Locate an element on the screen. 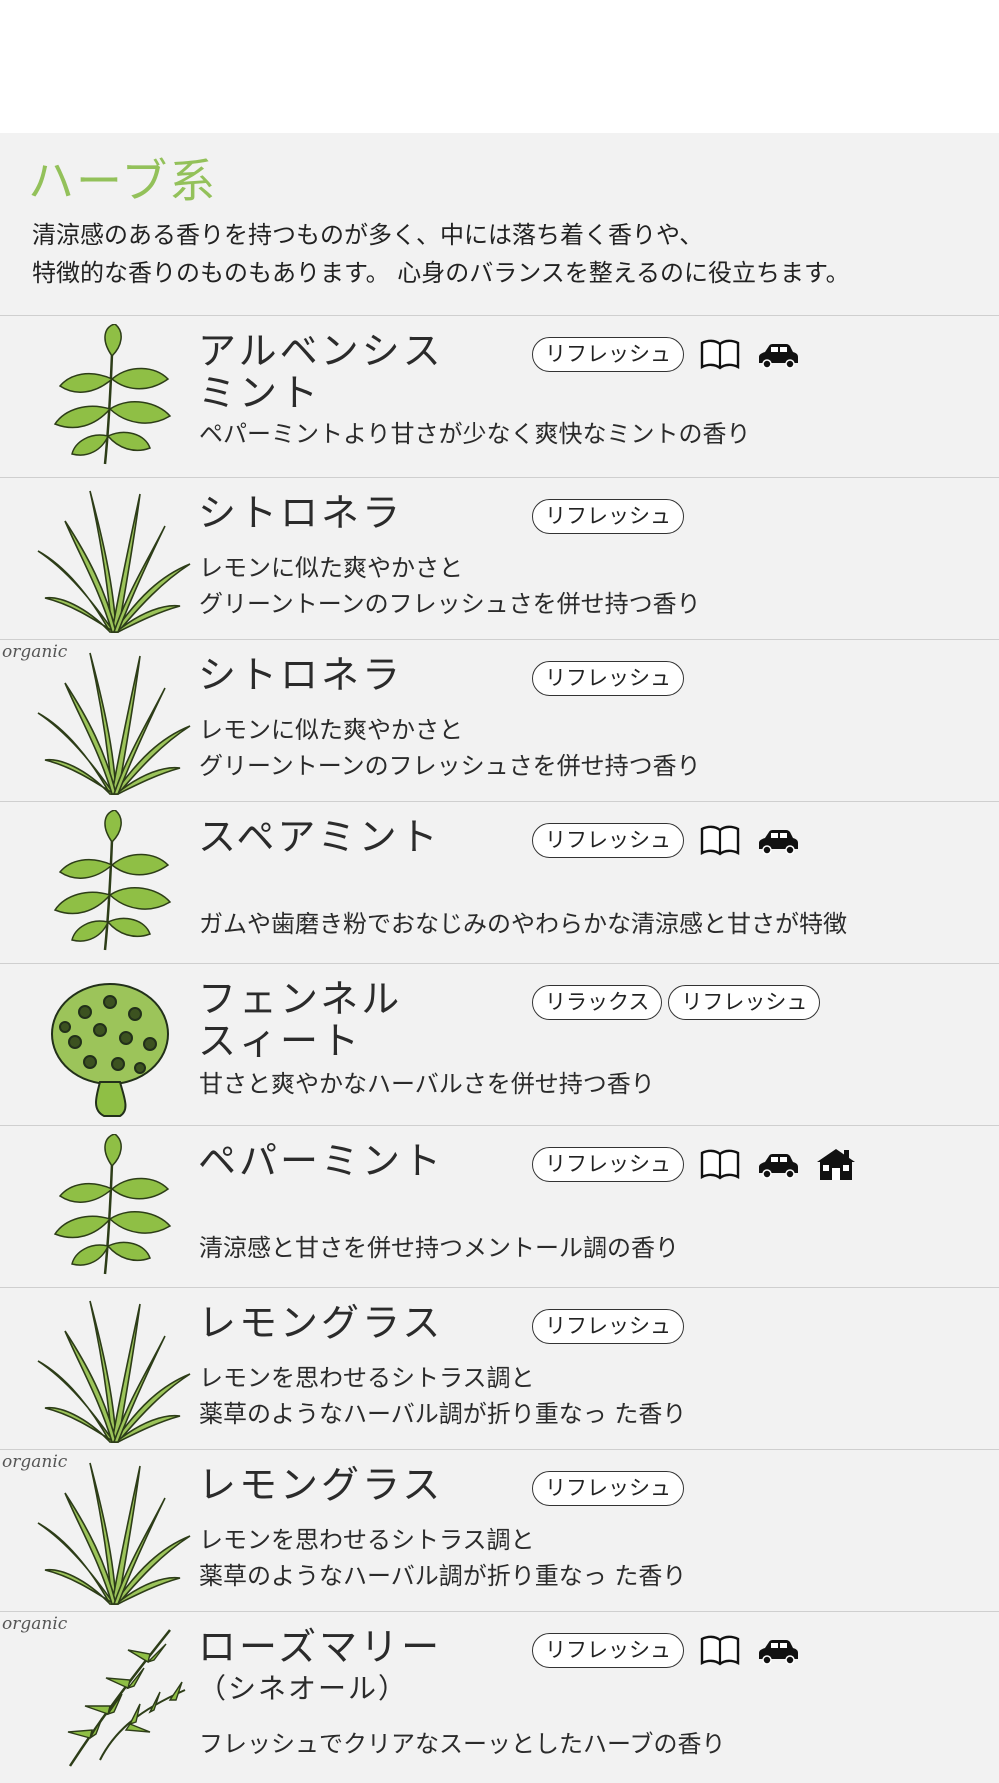 The width and height of the screenshot is (999, 1783). rosemary-icon is located at coordinates (112, 1694).